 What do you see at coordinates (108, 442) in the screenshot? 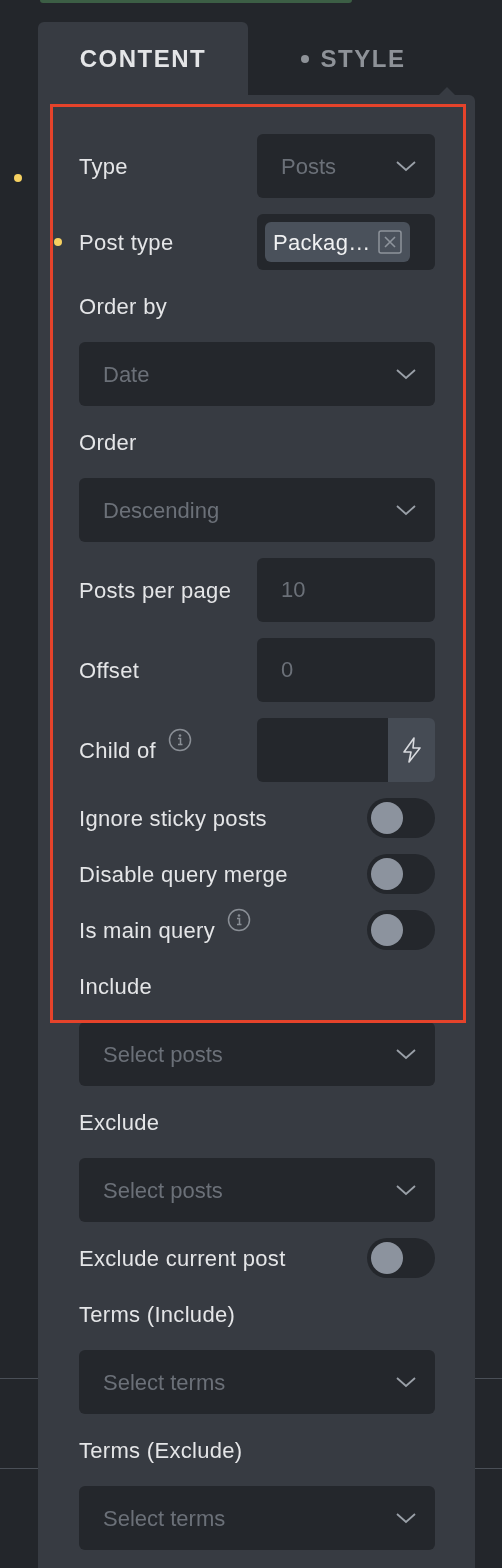
I see `field-label: Order` at bounding box center [108, 442].